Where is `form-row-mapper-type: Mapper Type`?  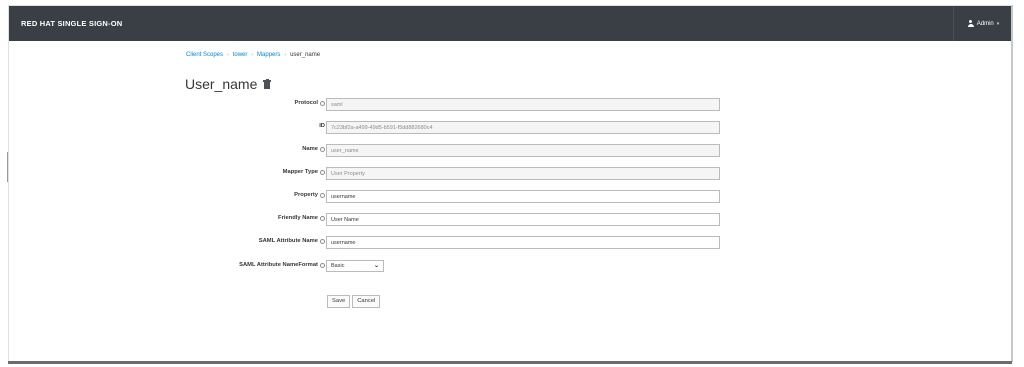 form-row-mapper-type: Mapper Type is located at coordinates (510, 173).